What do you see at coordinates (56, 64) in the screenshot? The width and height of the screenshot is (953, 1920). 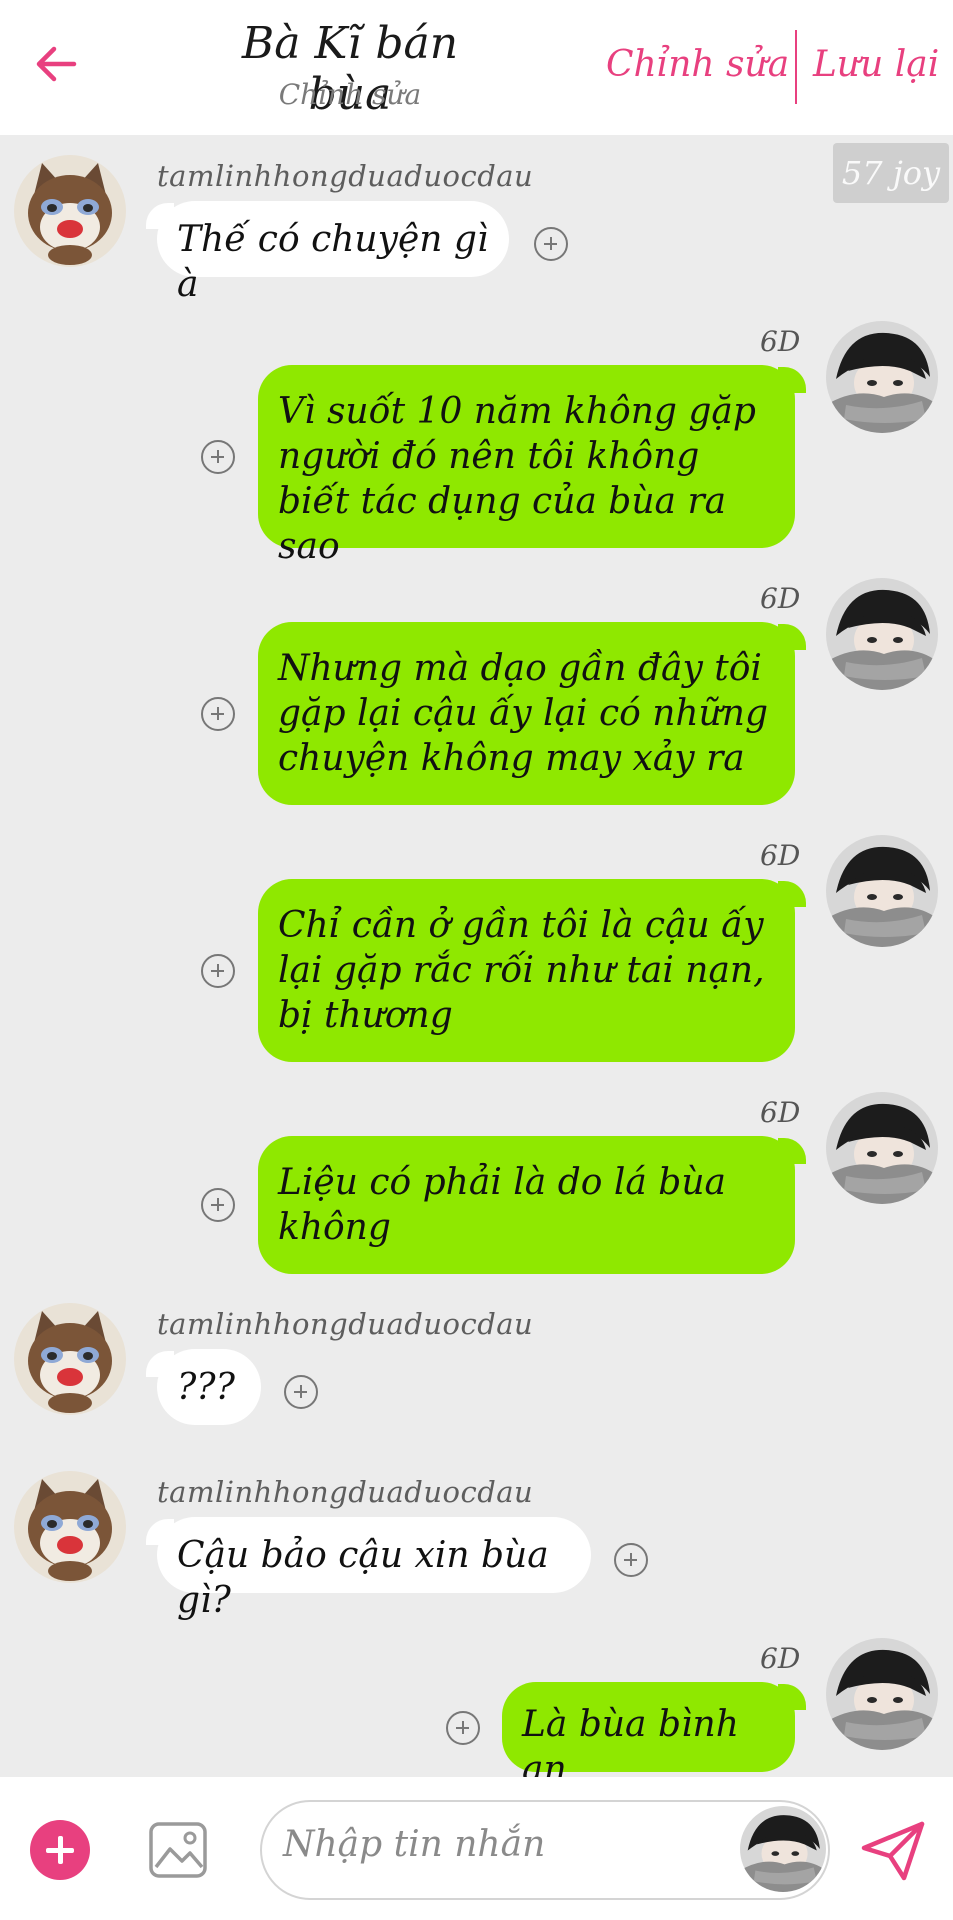 I see `arrow-left-icon` at bounding box center [56, 64].